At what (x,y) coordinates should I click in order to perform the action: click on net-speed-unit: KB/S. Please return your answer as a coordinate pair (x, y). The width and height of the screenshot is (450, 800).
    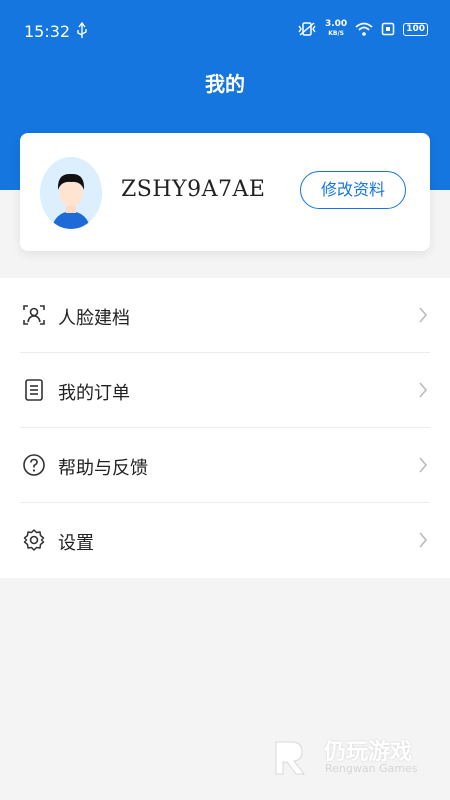
    Looking at the image, I should click on (336, 33).